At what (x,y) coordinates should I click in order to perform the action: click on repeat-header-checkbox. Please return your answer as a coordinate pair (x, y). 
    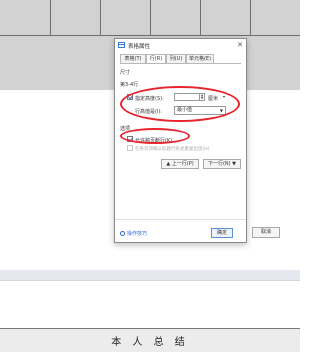
    Looking at the image, I should click on (130, 148).